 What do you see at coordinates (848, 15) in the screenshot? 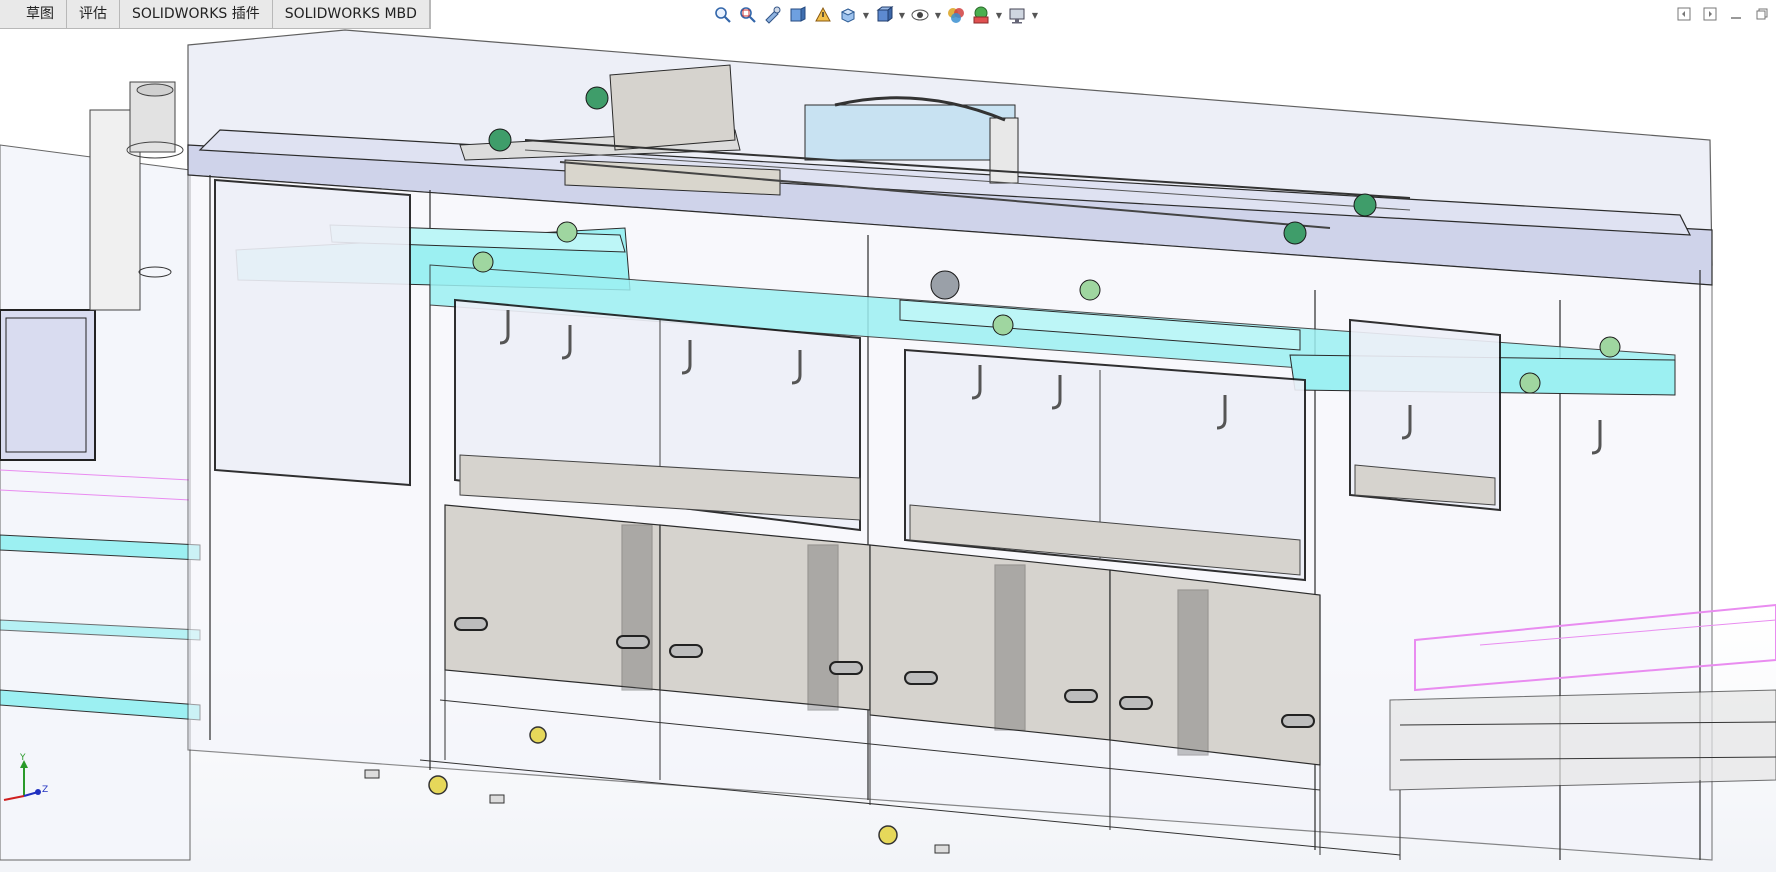
I see `view-orientation-icon` at bounding box center [848, 15].